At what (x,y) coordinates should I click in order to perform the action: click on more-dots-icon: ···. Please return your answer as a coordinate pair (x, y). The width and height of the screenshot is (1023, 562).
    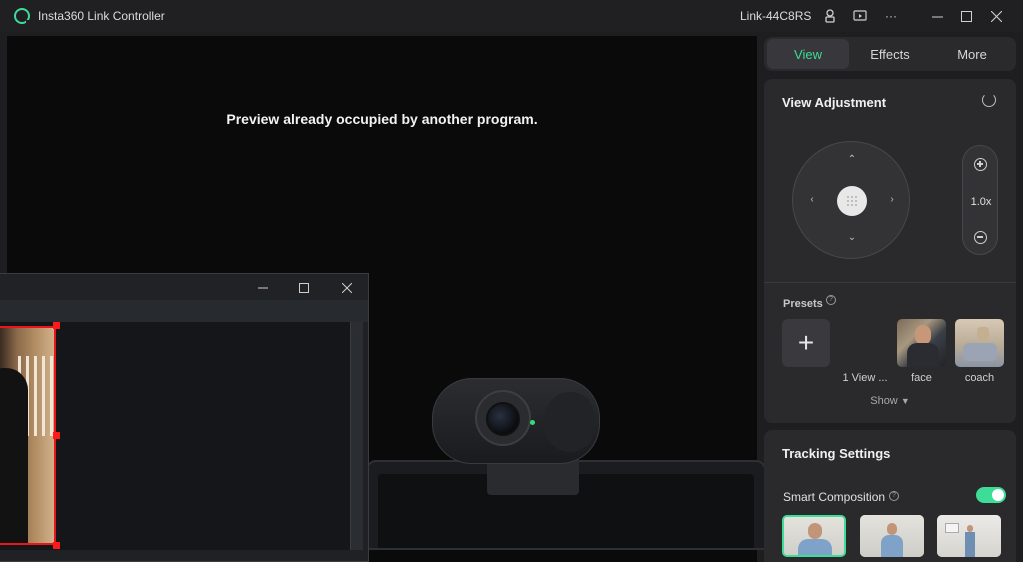
    Looking at the image, I should click on (891, 16).